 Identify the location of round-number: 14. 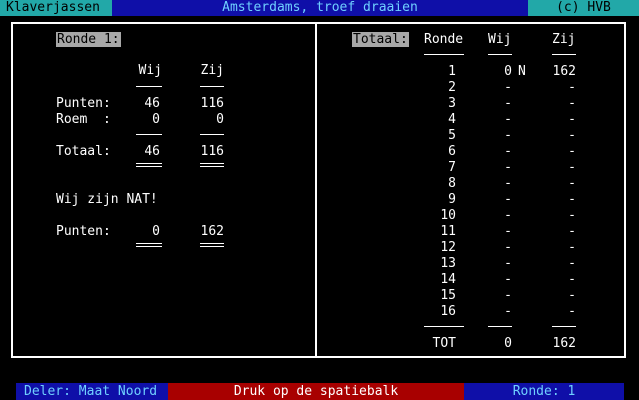
(448, 279).